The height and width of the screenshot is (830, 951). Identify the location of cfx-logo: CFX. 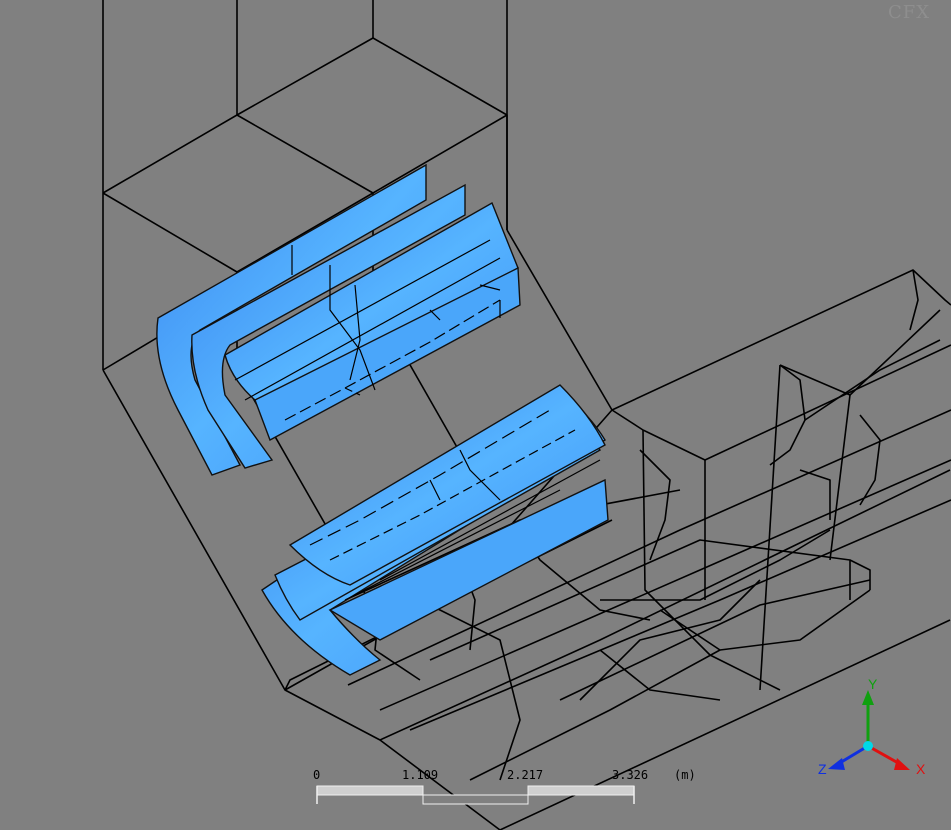
(909, 12).